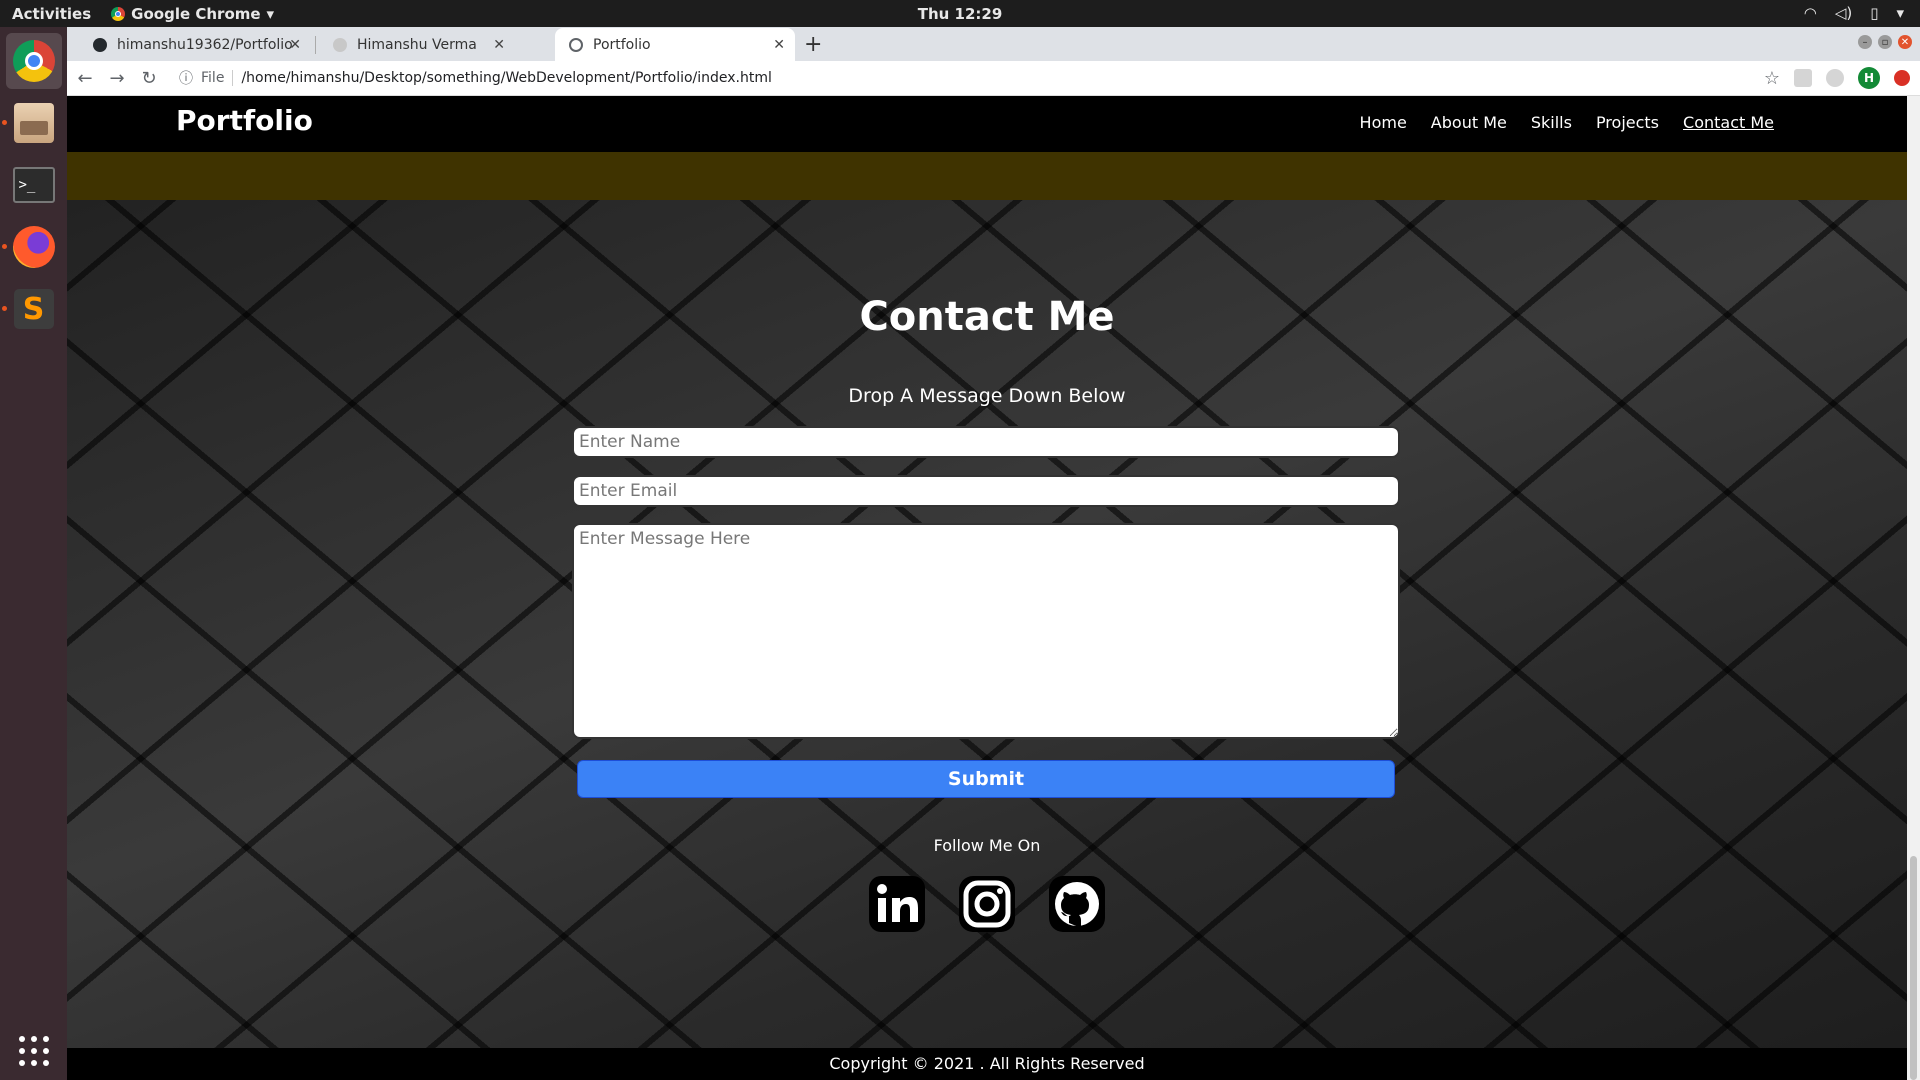  I want to click on social-links, so click(987, 904).